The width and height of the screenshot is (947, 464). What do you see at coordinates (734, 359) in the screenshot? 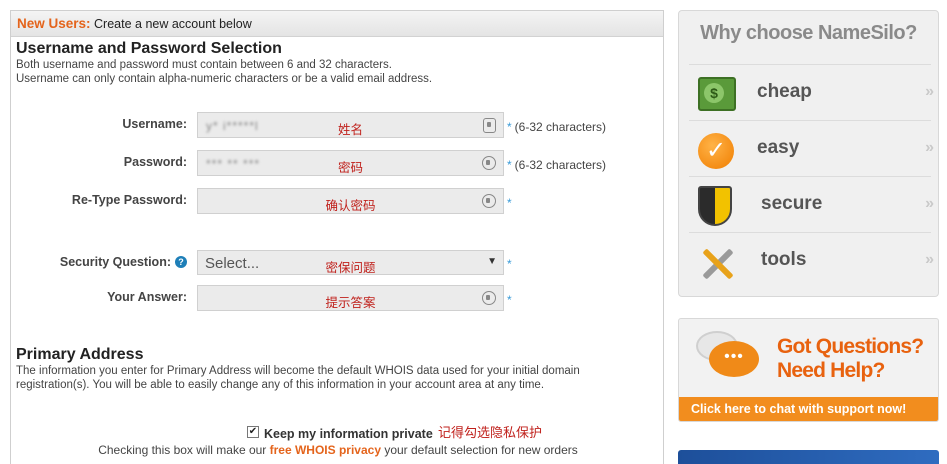
I see `chat-bubble-icon` at bounding box center [734, 359].